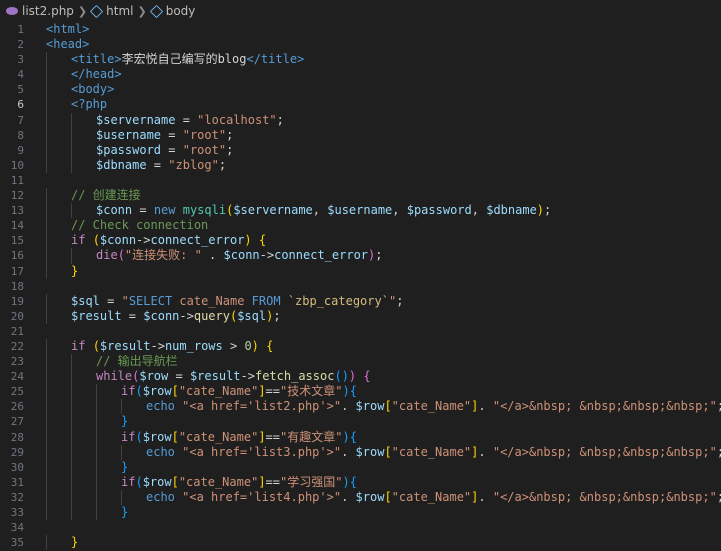 The width and height of the screenshot is (721, 551). What do you see at coordinates (157, 391) in the screenshot?
I see `code-token: $row` at bounding box center [157, 391].